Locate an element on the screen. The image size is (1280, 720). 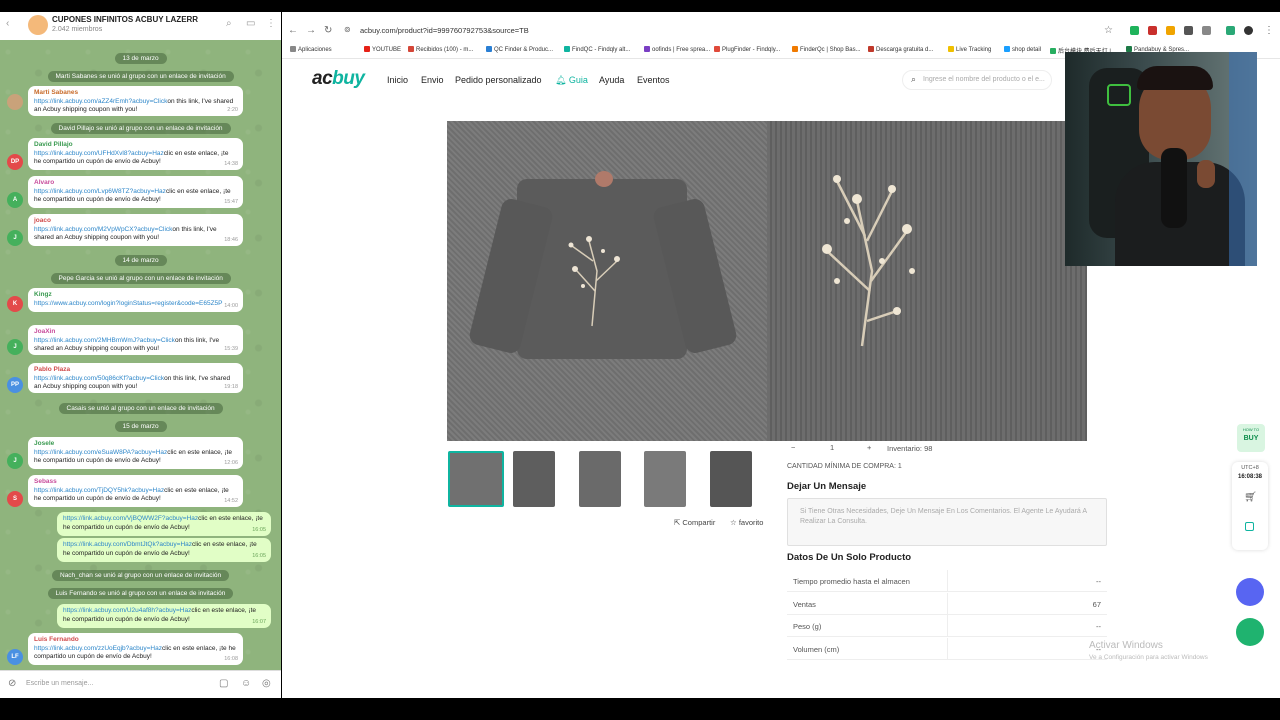
forward-arrow-icon: → is located at coordinates (311, 30).